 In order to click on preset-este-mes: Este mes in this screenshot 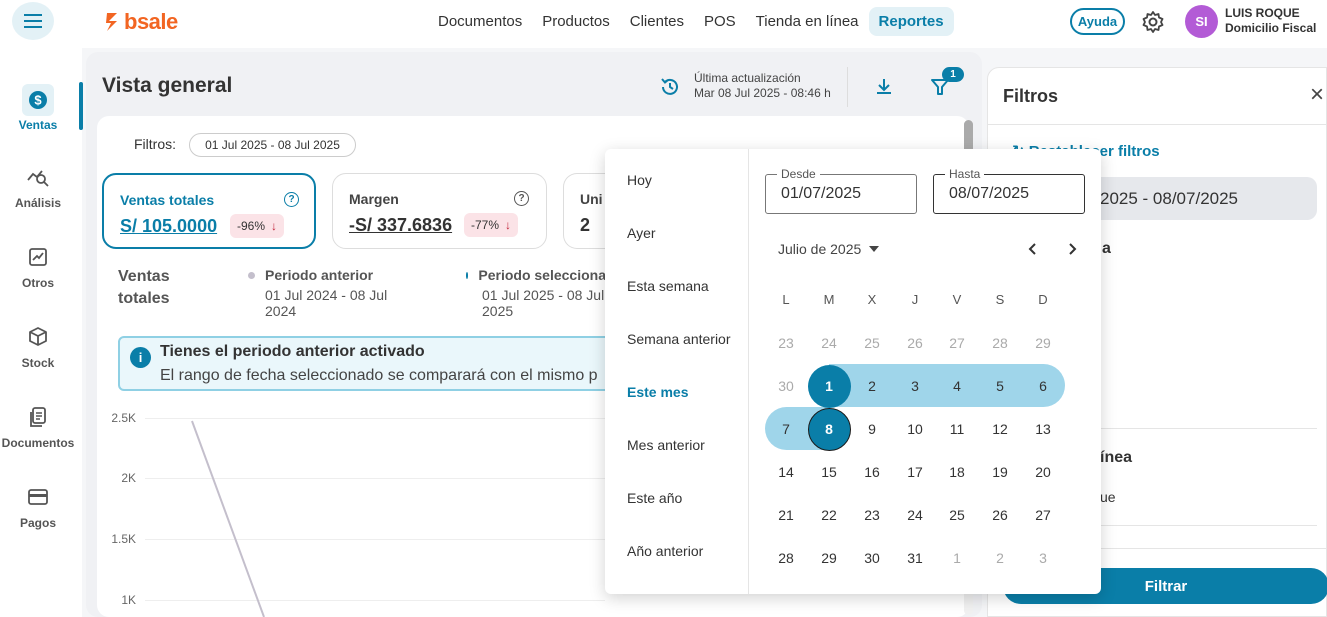, I will do `click(657, 392)`.